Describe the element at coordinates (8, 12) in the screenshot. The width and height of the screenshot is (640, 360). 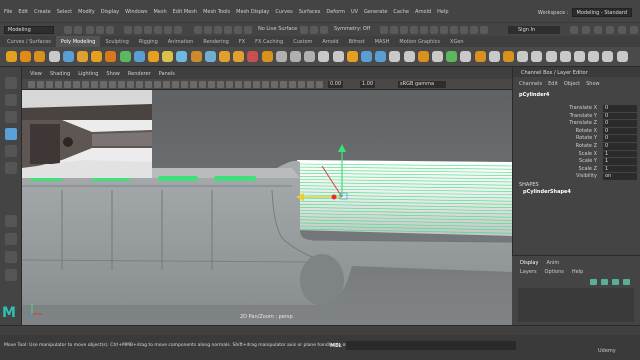
I see `menu-file: File` at that location.